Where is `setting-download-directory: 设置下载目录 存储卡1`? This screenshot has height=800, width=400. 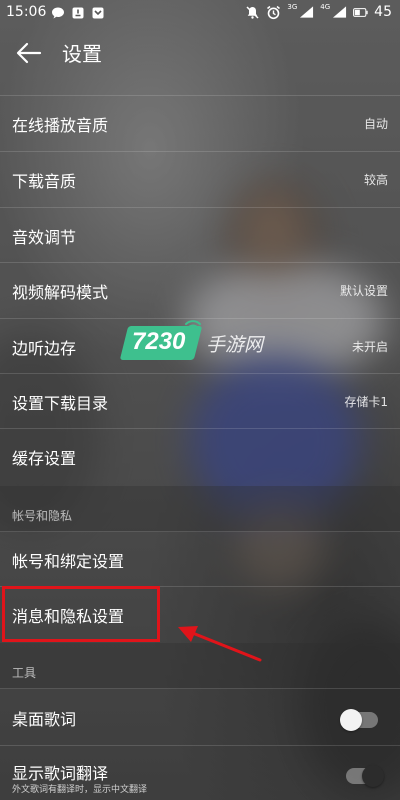 setting-download-directory: 设置下载目录 存储卡1 is located at coordinates (200, 402).